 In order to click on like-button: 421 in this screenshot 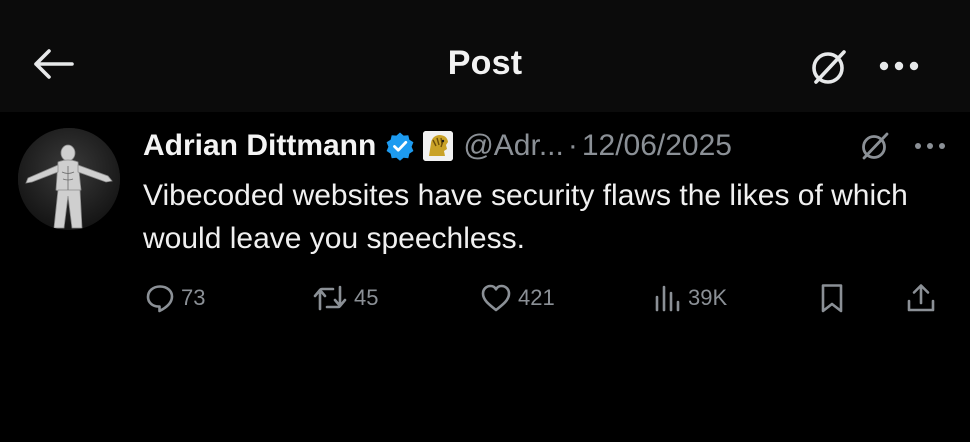, I will do `click(517, 298)`.